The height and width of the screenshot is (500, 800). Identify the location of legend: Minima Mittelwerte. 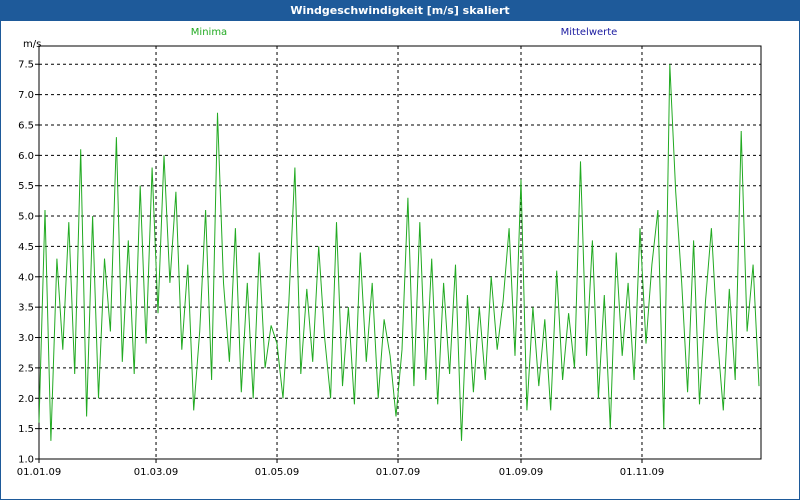
(404, 32).